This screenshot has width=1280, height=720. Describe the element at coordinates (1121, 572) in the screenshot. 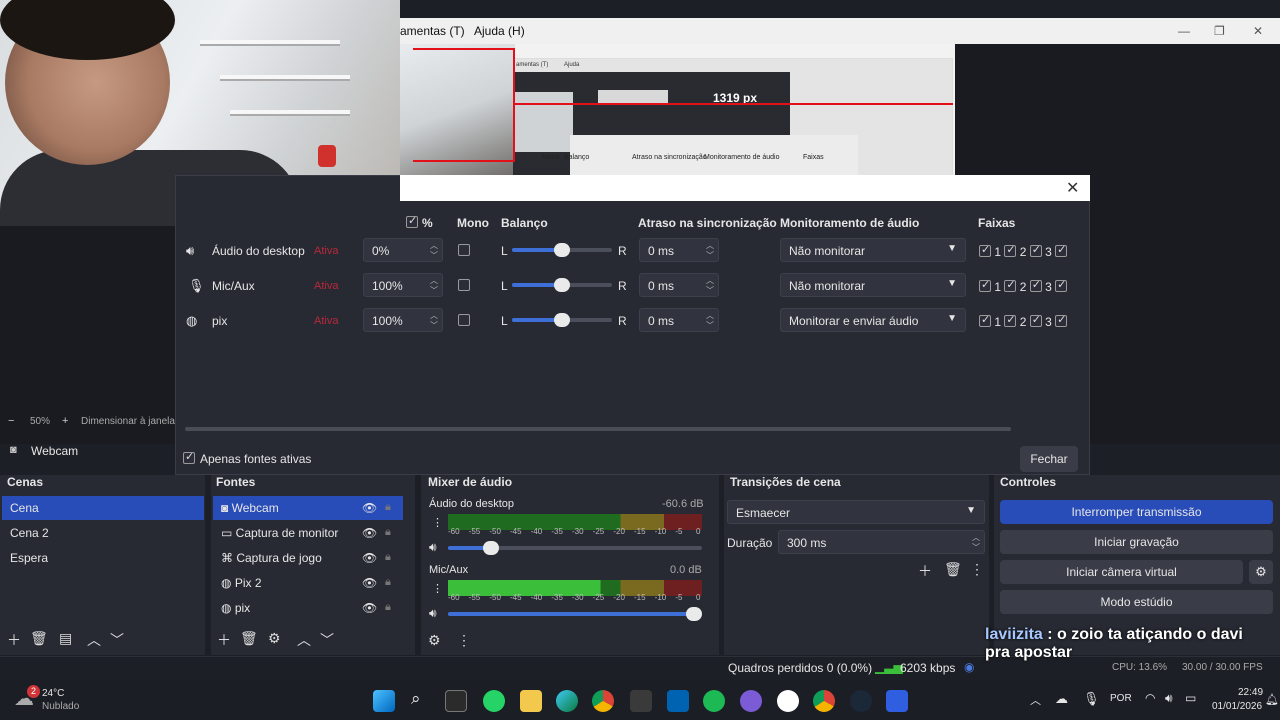

I see `start-virtual-camera-button: Iniciar câmera virtual` at that location.